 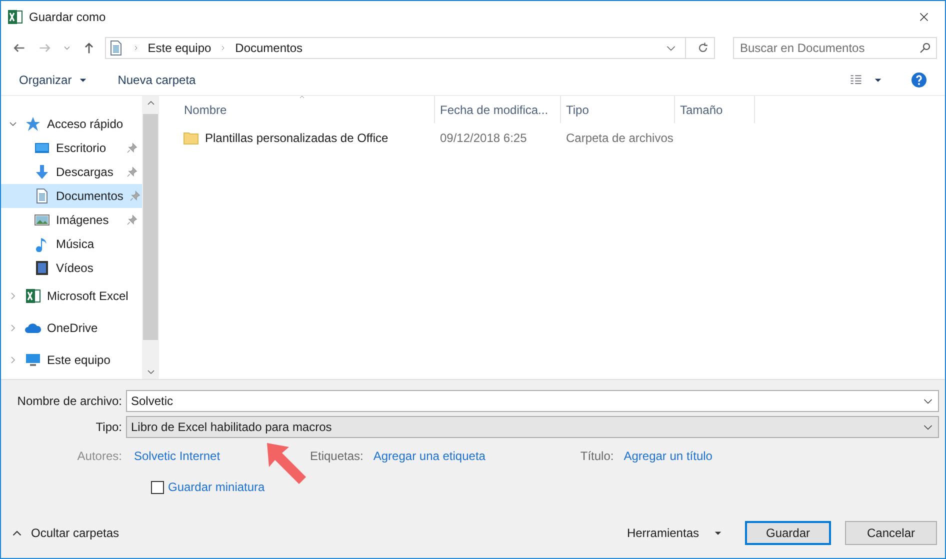 I want to click on help-icon, so click(x=919, y=80).